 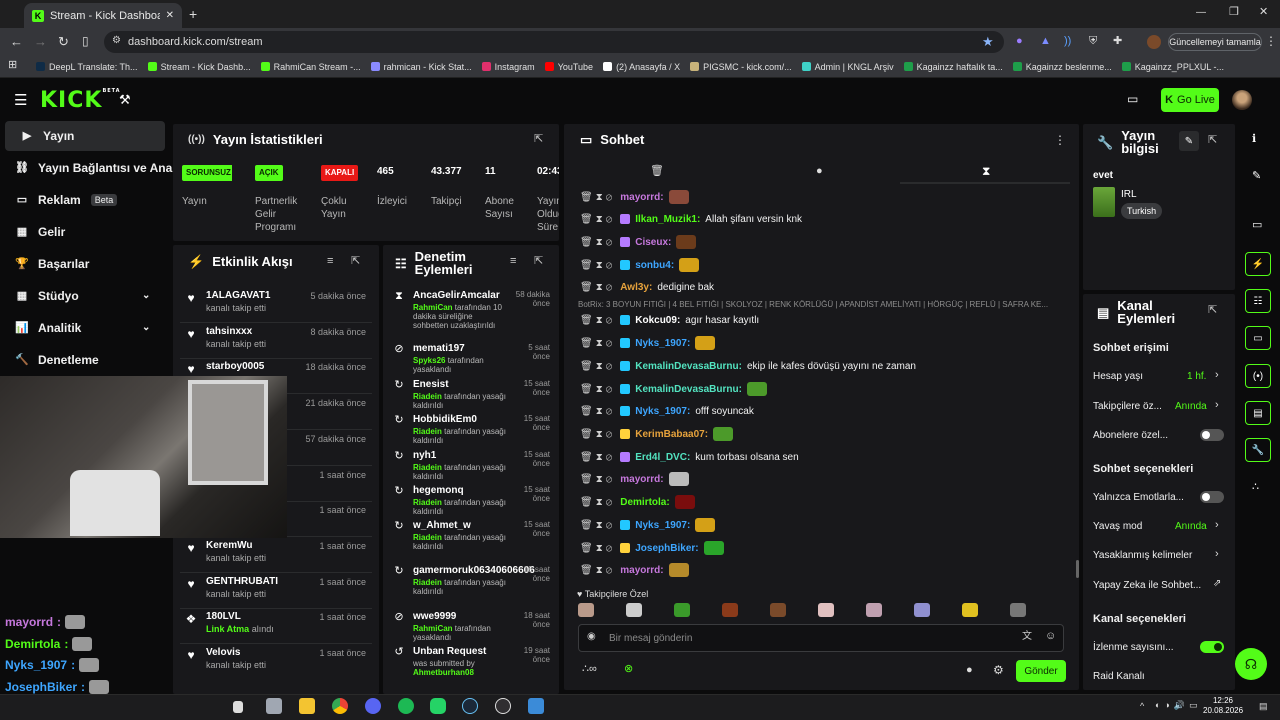 I want to click on sidebar-item-stream: ▶ Yayın, so click(x=85, y=136).